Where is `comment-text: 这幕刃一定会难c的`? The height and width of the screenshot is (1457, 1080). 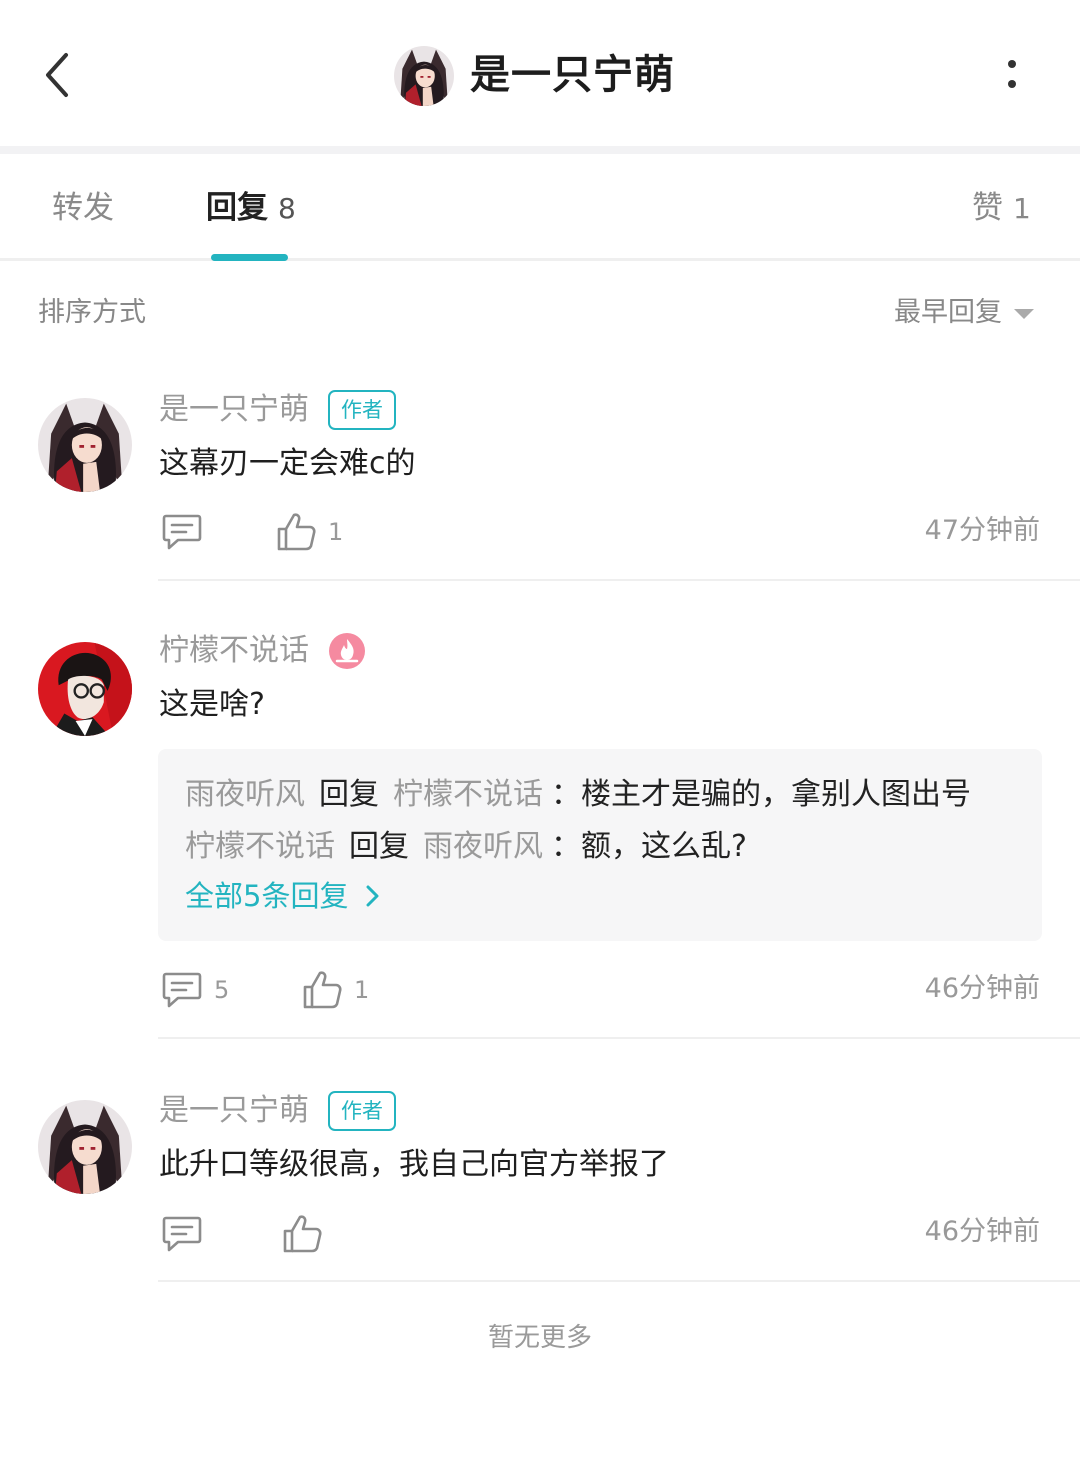 comment-text: 这幕刃一定会难c的 is located at coordinates (287, 463).